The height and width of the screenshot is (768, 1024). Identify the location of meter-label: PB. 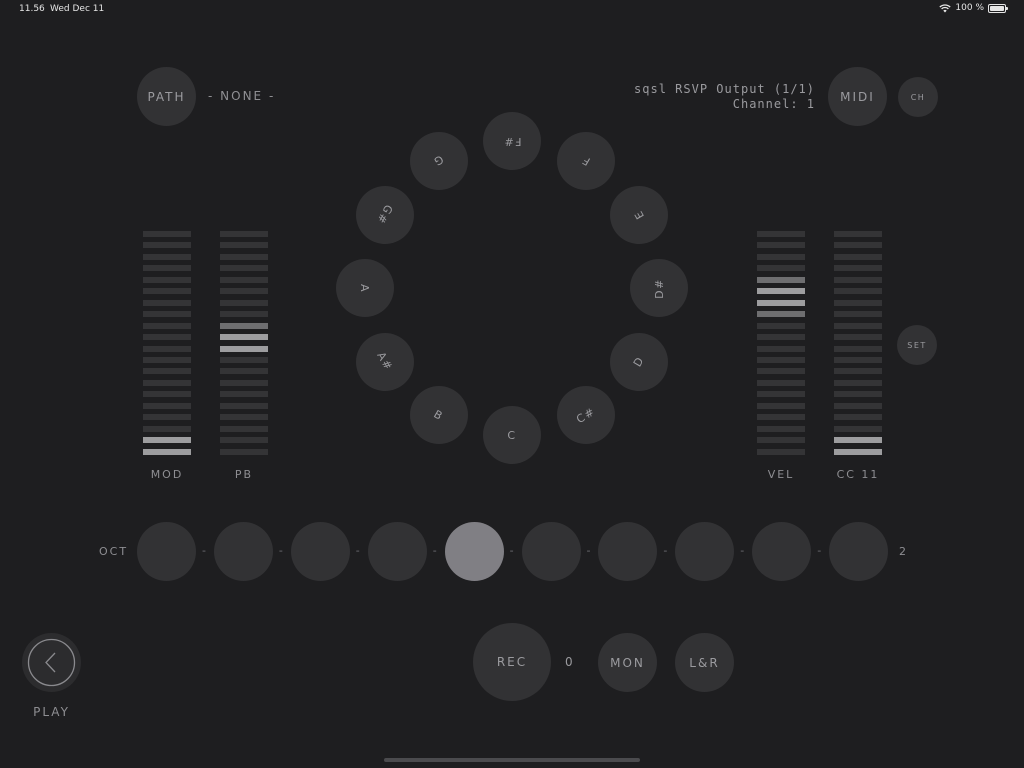
(244, 474).